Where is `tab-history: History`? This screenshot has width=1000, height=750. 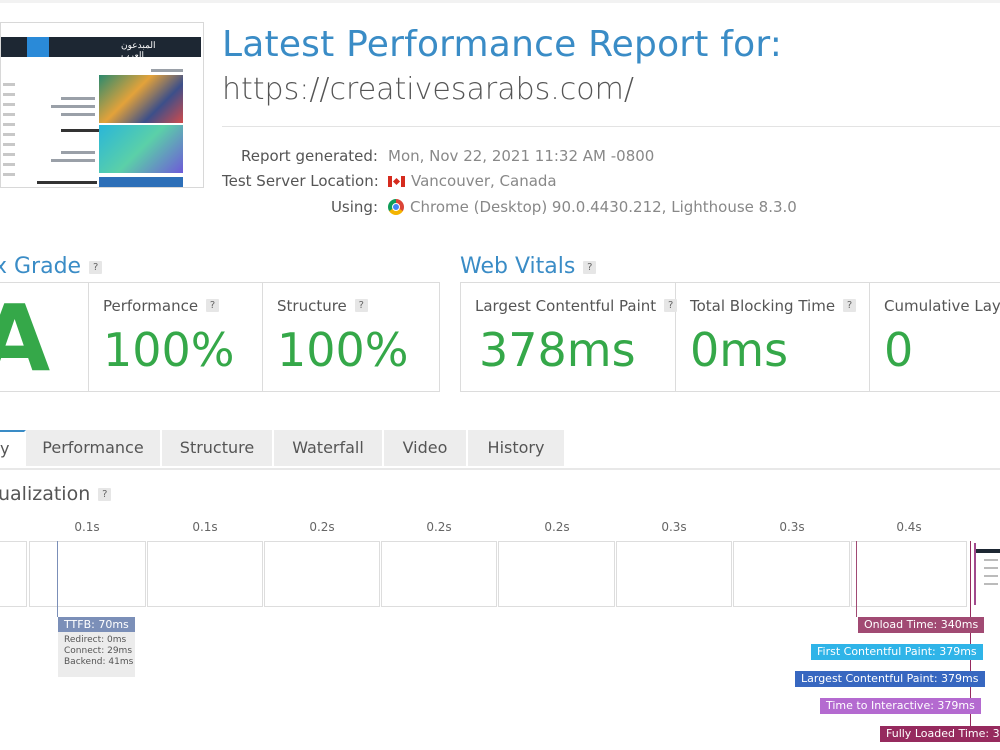 tab-history: History is located at coordinates (517, 448).